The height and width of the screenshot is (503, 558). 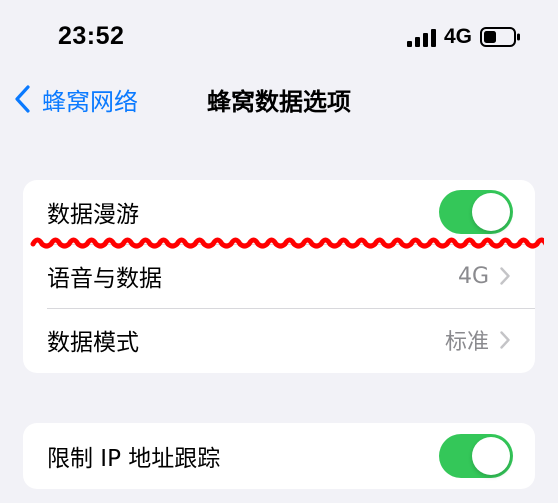 I want to click on data-mode-label: 数据模式, so click(x=93, y=343).